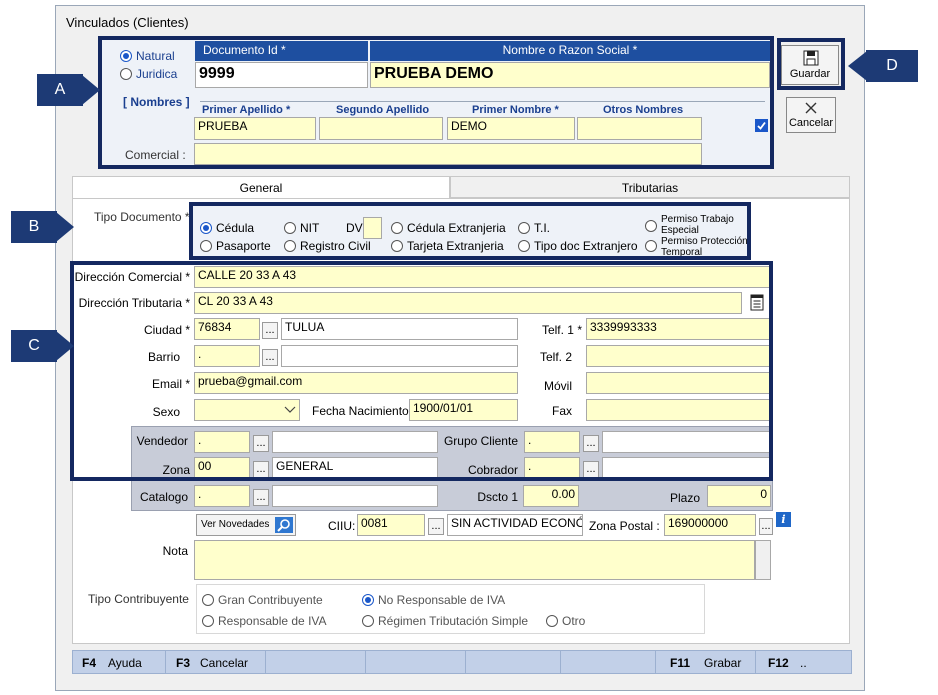  Describe the element at coordinates (127, 22) in the screenshot. I see `window-title: Vinculados (Clientes)` at that location.